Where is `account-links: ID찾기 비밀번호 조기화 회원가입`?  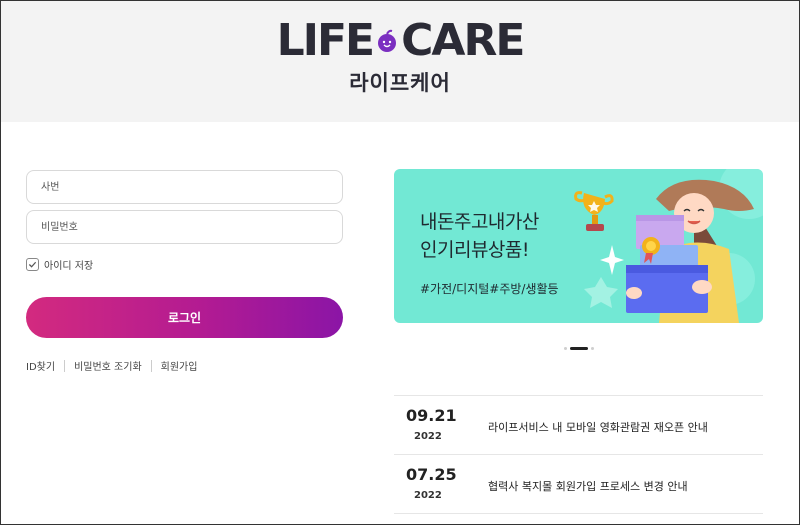
account-links: ID찾기 비밀번호 조기화 회원가입 is located at coordinates (111, 365).